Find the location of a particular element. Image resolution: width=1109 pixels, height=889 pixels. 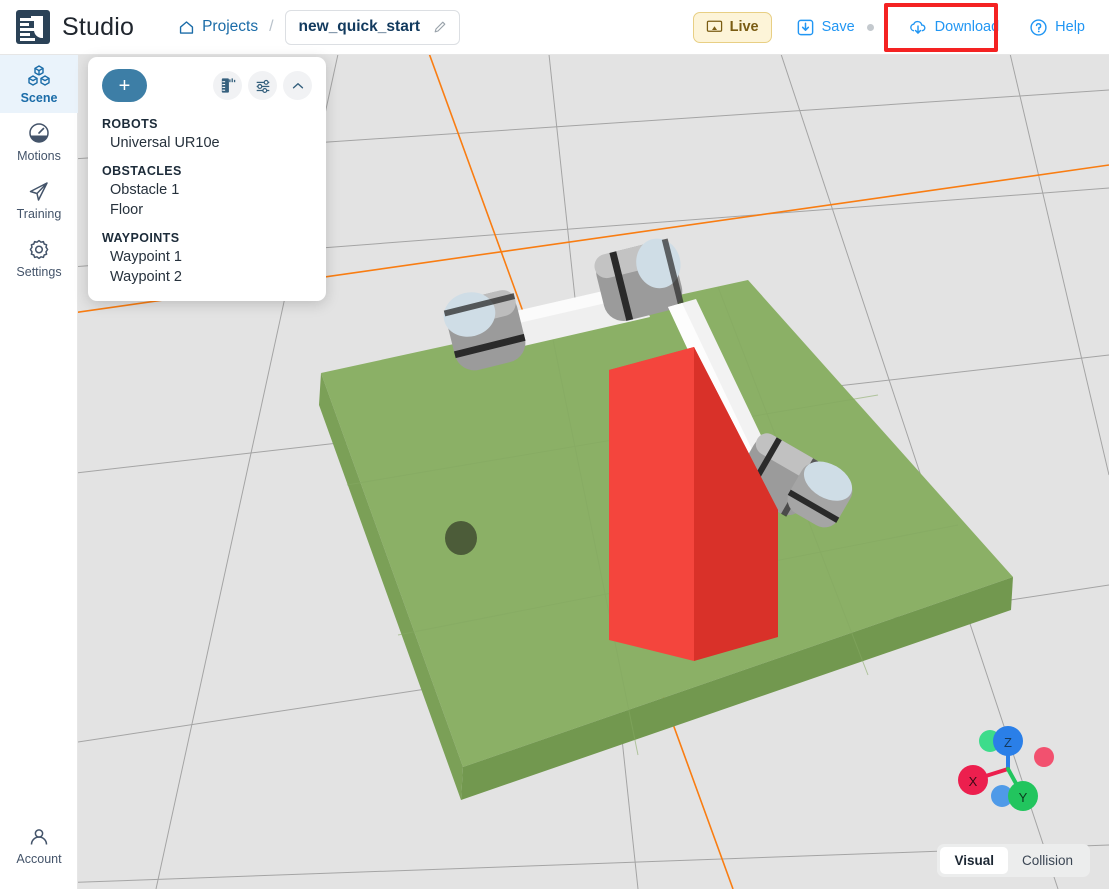

unsaved-changes-dot is located at coordinates (870, 27).